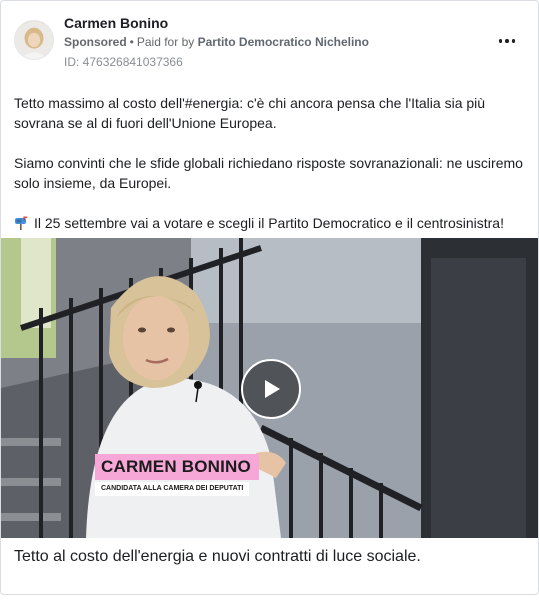  Describe the element at coordinates (21, 223) in the screenshot. I see `mailbox-icon` at that location.